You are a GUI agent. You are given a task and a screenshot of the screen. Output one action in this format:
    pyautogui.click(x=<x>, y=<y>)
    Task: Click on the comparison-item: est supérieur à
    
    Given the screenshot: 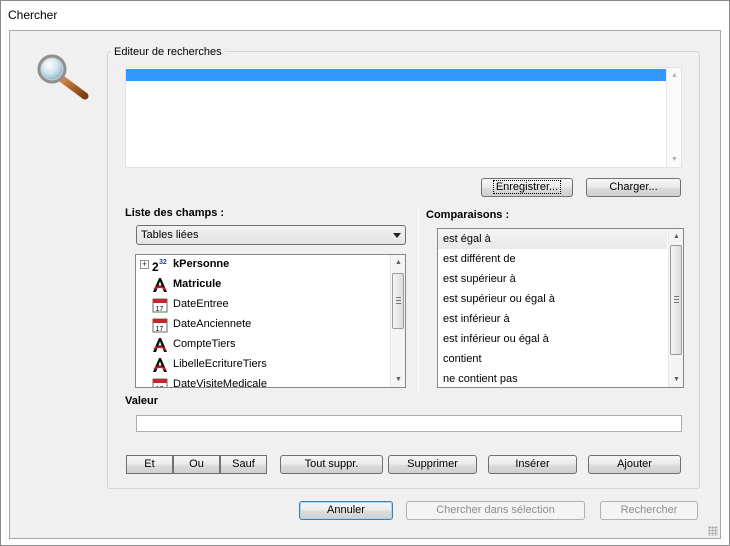 What is the action you would take?
    pyautogui.click(x=552, y=279)
    